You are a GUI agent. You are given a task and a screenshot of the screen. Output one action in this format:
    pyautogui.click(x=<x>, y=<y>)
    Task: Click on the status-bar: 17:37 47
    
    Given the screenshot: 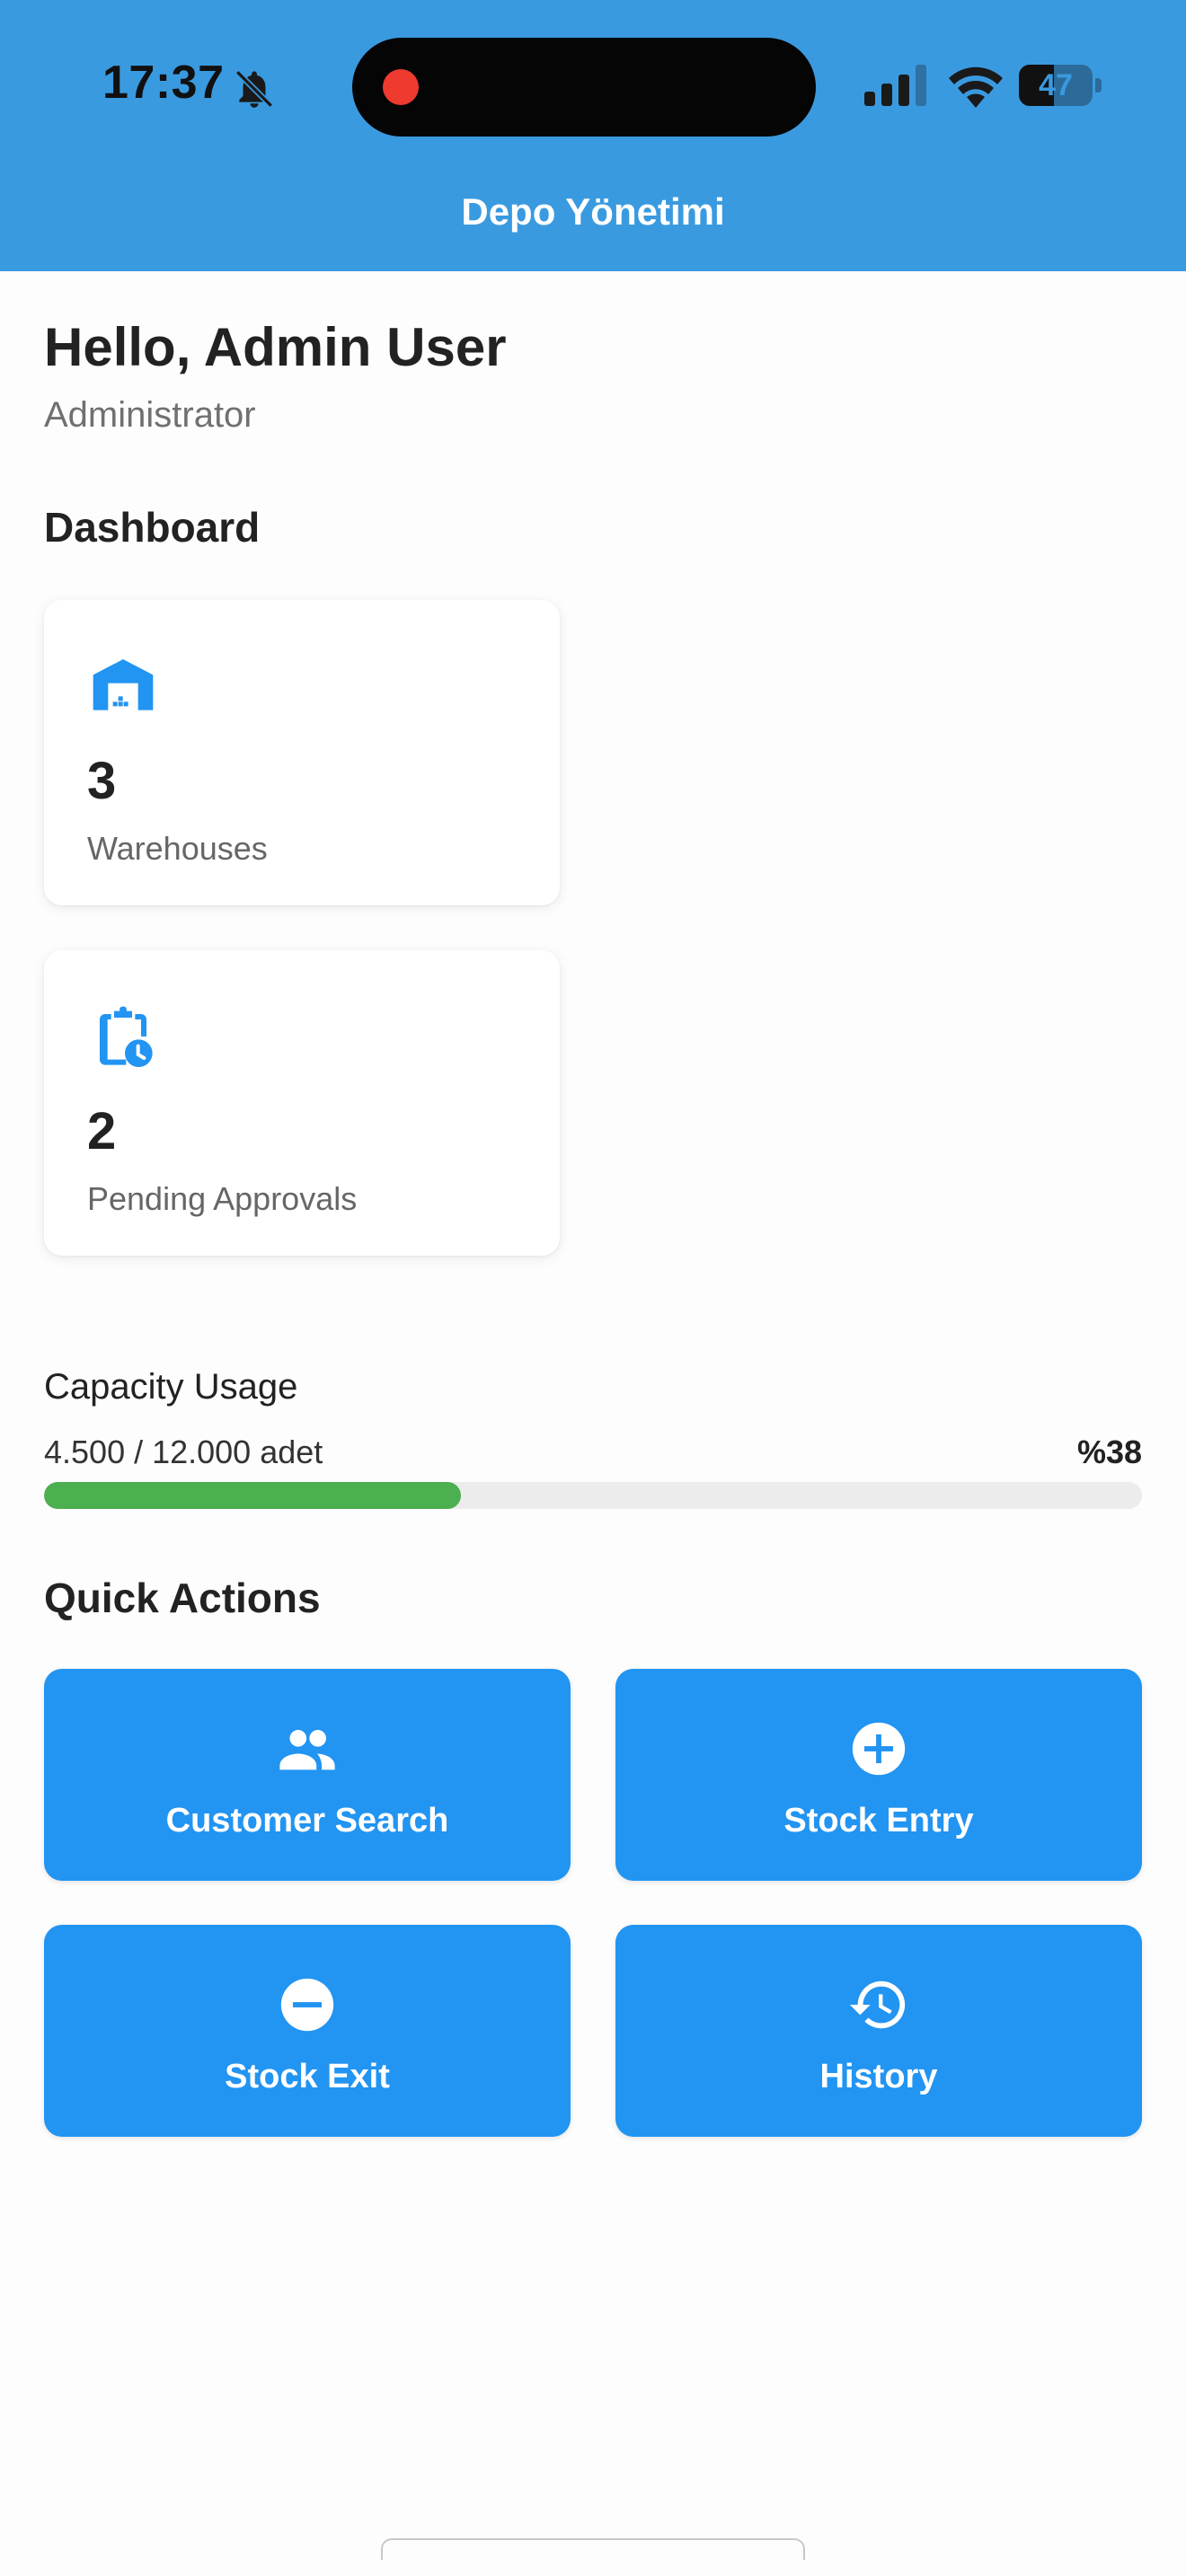 What is the action you would take?
    pyautogui.click(x=593, y=90)
    